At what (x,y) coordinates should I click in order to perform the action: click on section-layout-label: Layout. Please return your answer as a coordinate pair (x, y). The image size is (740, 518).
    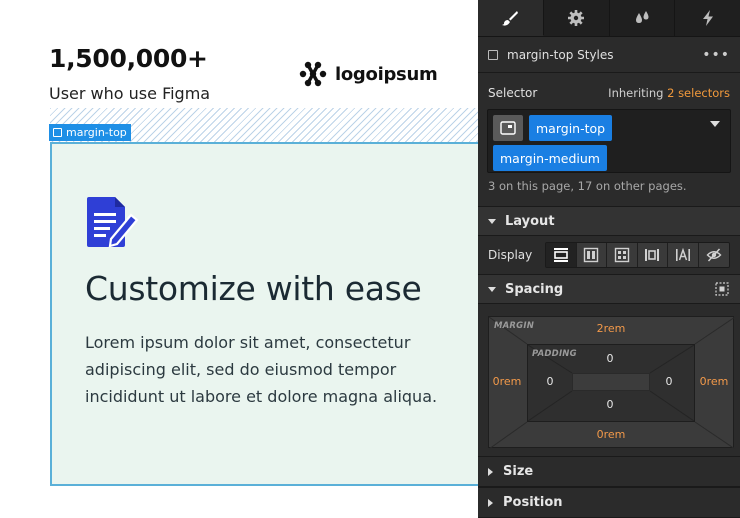
    Looking at the image, I should click on (530, 221).